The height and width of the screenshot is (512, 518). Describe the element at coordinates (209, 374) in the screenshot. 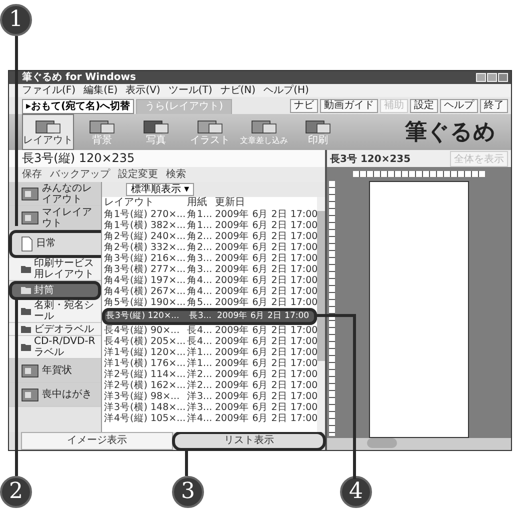

I see `layout-row: 洋2号(縦) 114×...洋2... 2009年 6月 2日 17:00` at that location.